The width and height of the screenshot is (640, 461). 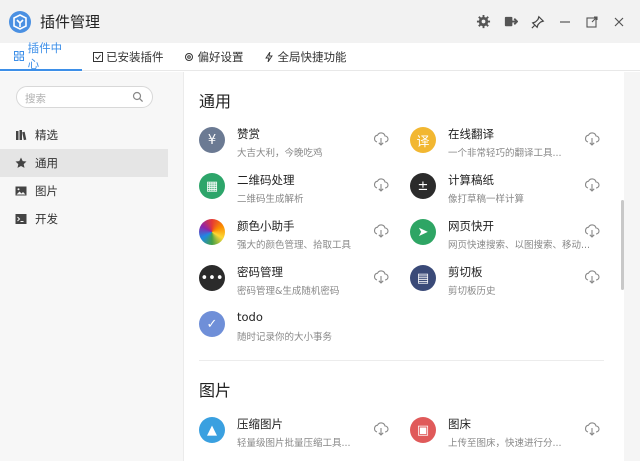 What do you see at coordinates (46, 135) in the screenshot?
I see `sidebar-item-label: 精选` at bounding box center [46, 135].